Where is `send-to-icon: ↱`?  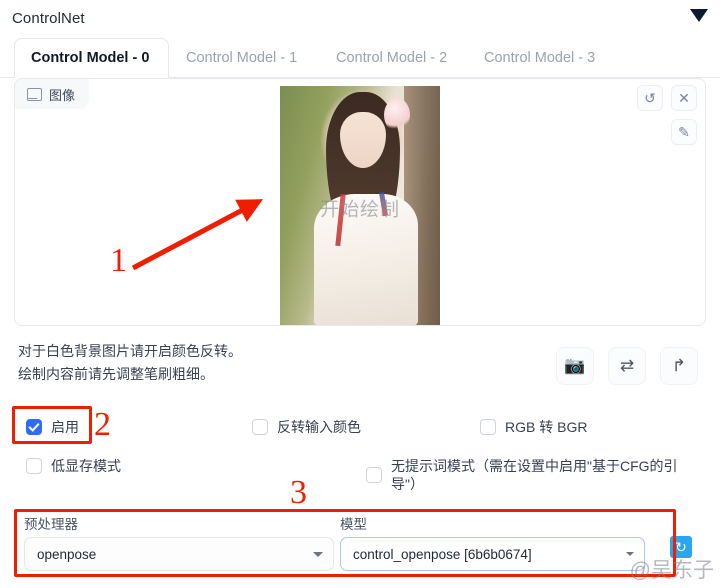 send-to-icon: ↱ is located at coordinates (679, 366).